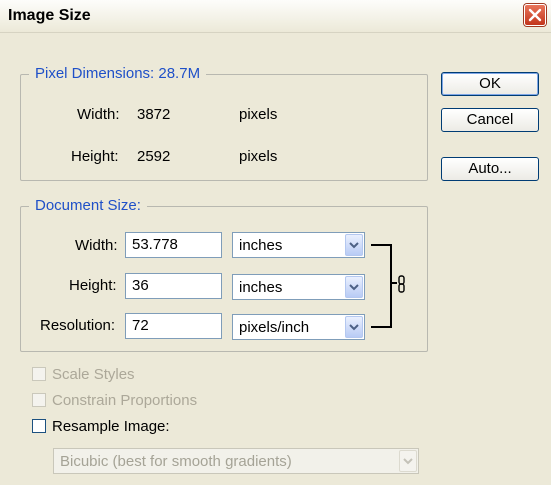 This screenshot has height=485, width=551. Describe the element at coordinates (125, 400) in the screenshot. I see `constrain-proportions-label: Constrain Proportions` at that location.